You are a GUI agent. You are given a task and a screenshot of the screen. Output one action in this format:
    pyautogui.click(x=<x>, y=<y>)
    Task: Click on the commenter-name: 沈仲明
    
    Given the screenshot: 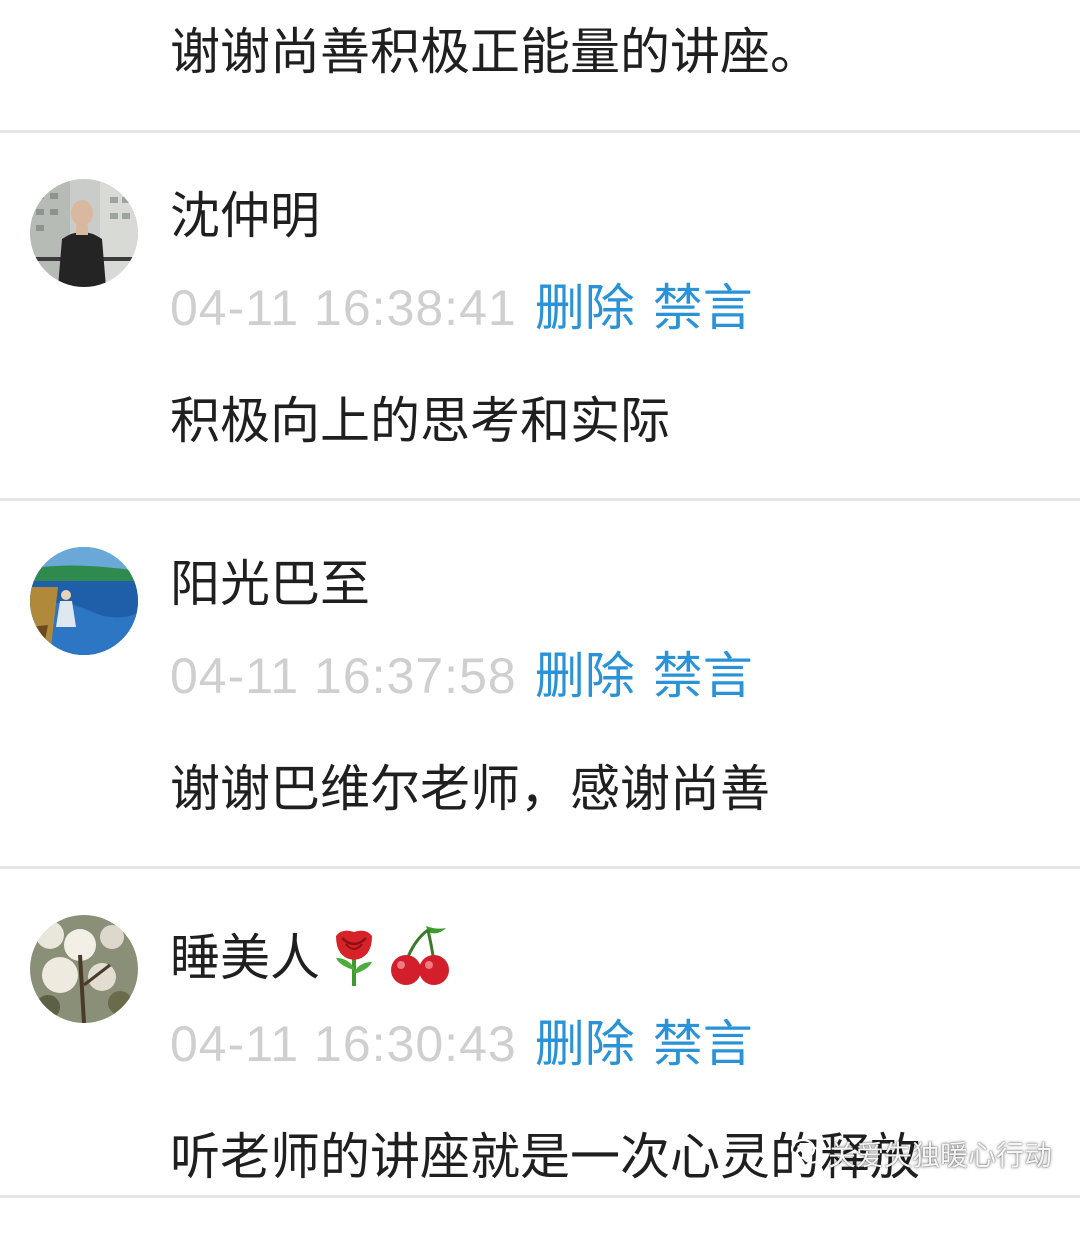 What is the action you would take?
    pyautogui.click(x=245, y=216)
    